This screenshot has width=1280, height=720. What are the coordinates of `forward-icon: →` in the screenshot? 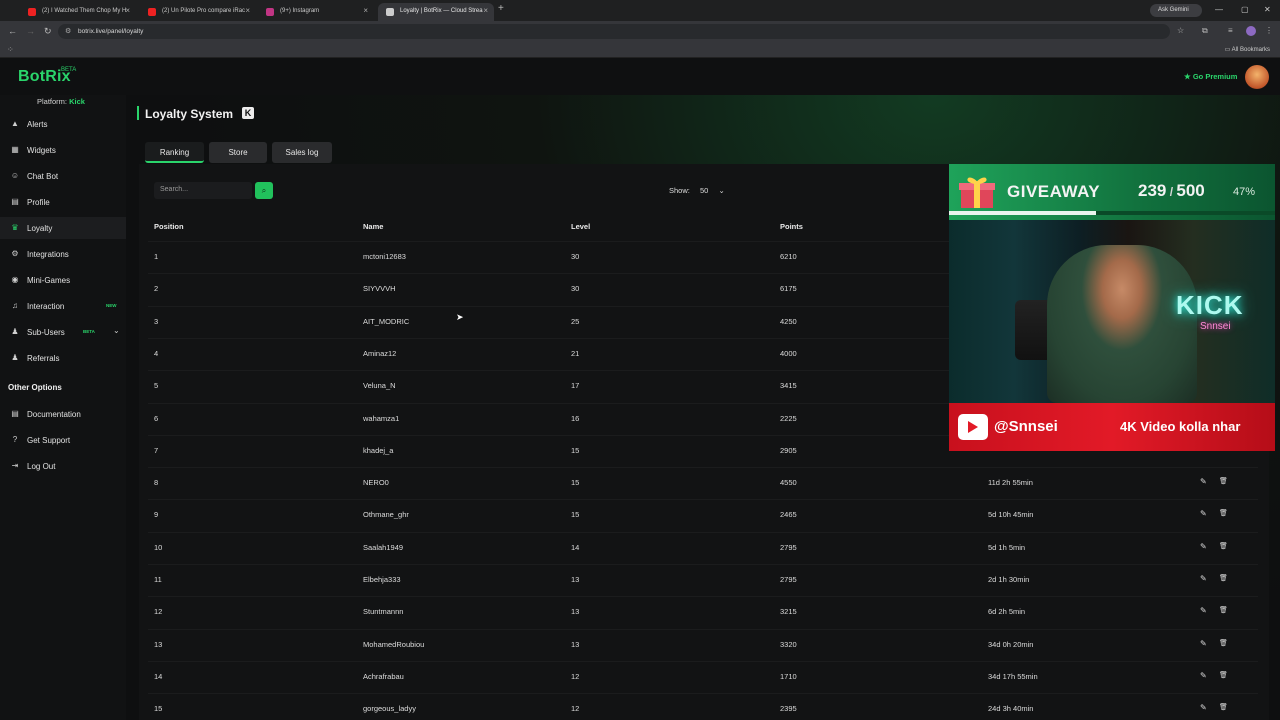 It's located at (30, 31).